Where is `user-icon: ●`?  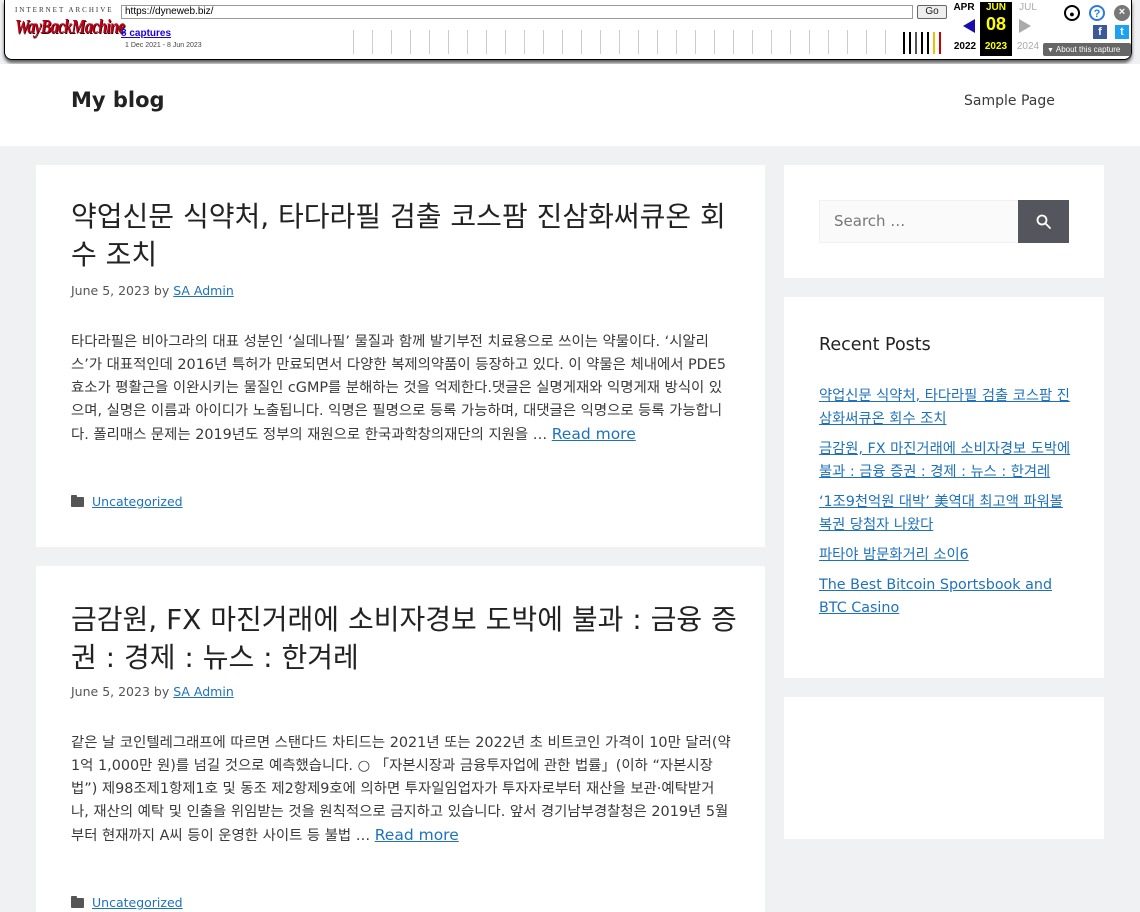 user-icon: ● is located at coordinates (1072, 13).